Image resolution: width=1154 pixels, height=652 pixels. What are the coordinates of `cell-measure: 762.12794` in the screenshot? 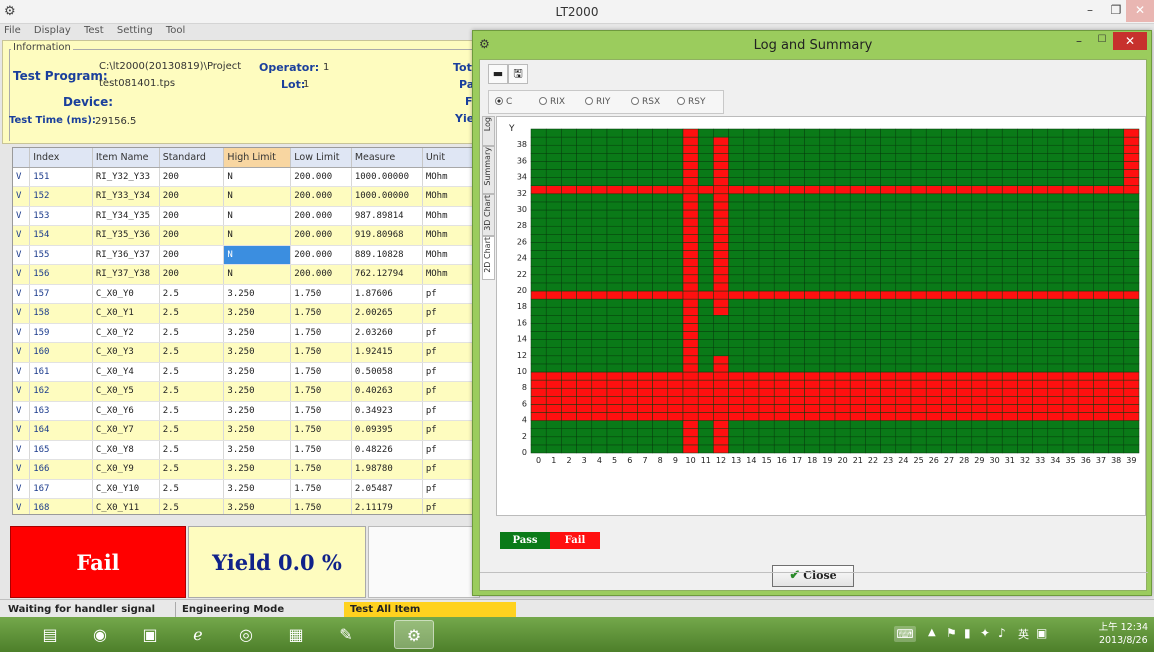 It's located at (387, 274).